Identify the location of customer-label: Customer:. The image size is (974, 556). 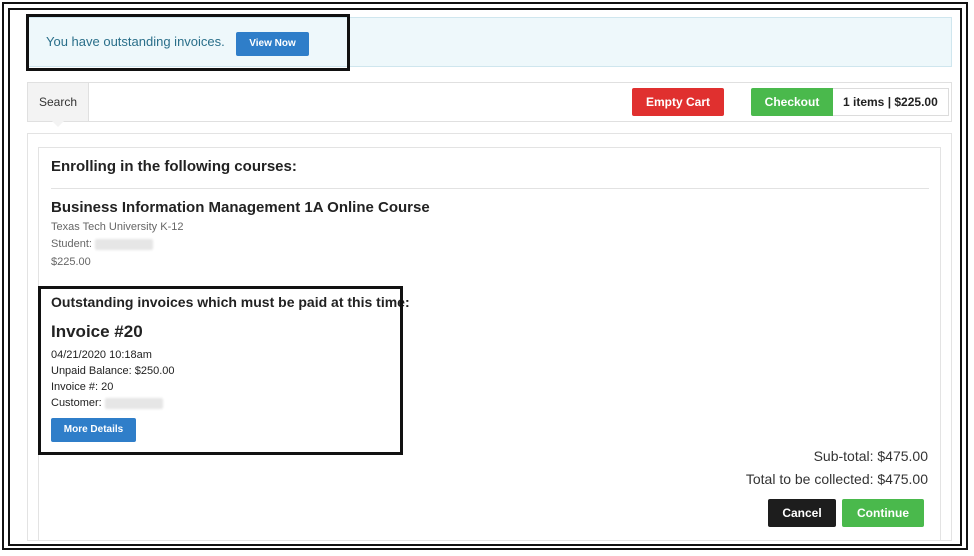
(76, 403).